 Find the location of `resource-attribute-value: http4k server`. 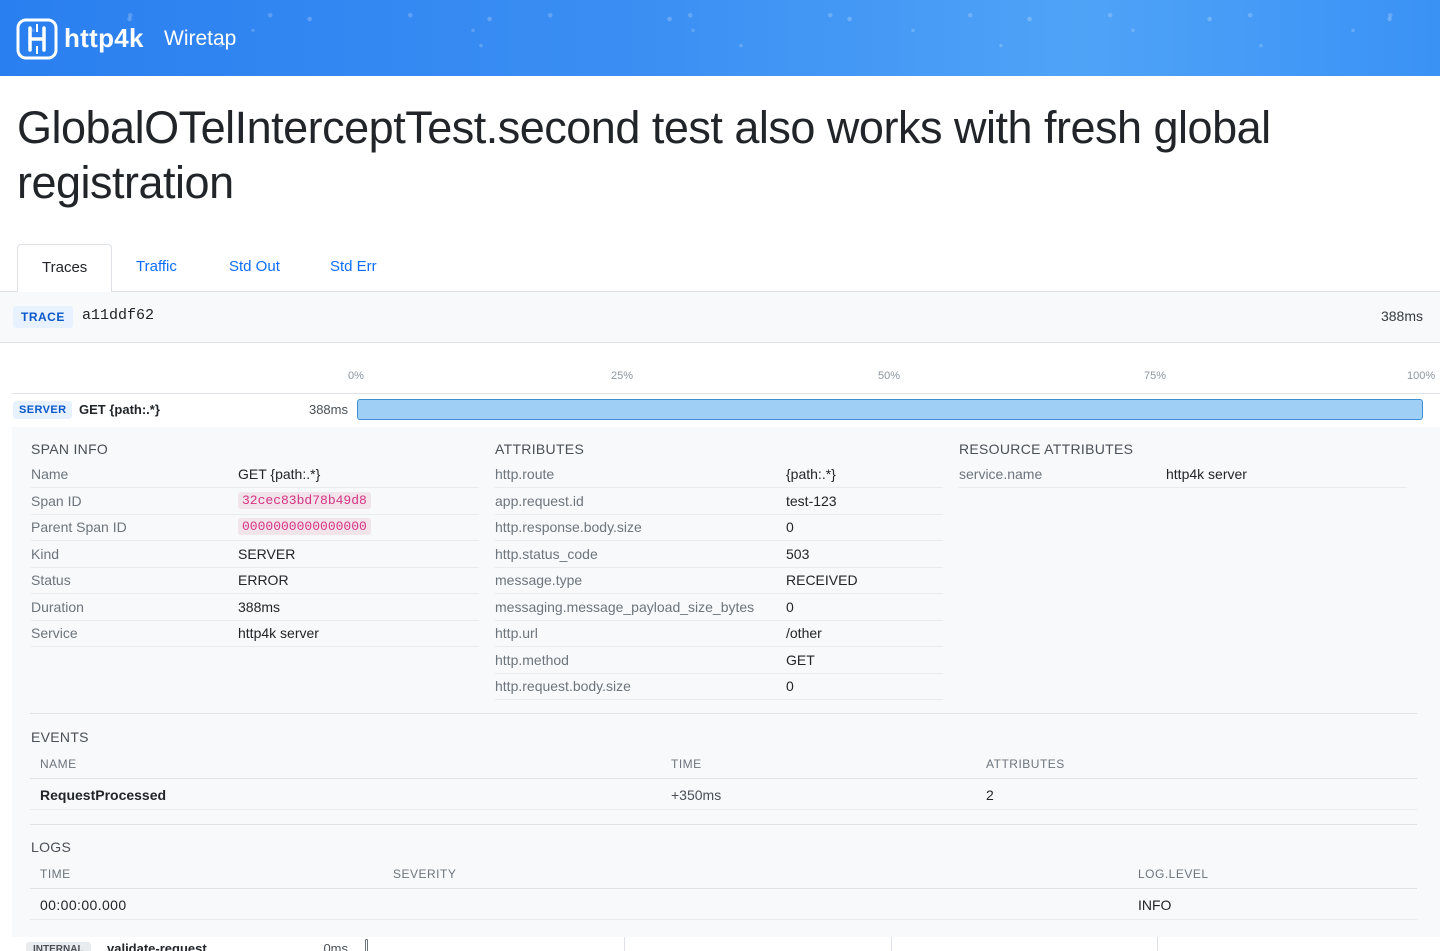

resource-attribute-value: http4k server is located at coordinates (1206, 474).